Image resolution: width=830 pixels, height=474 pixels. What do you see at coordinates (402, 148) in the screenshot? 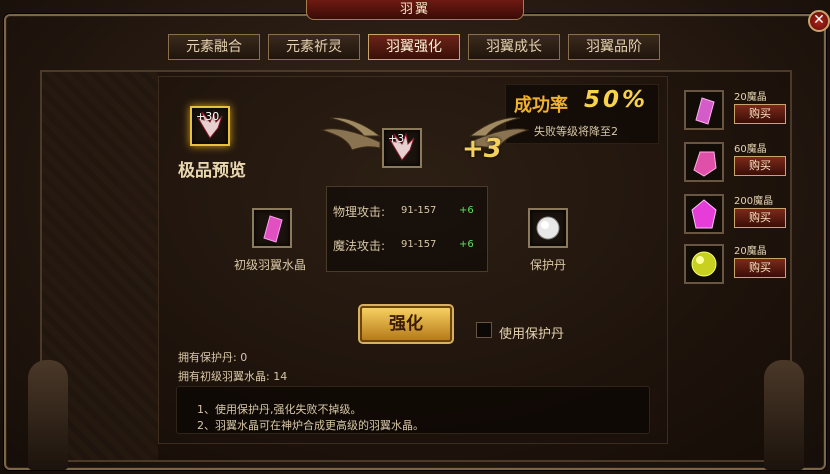
I see `wing-slot: +3` at bounding box center [402, 148].